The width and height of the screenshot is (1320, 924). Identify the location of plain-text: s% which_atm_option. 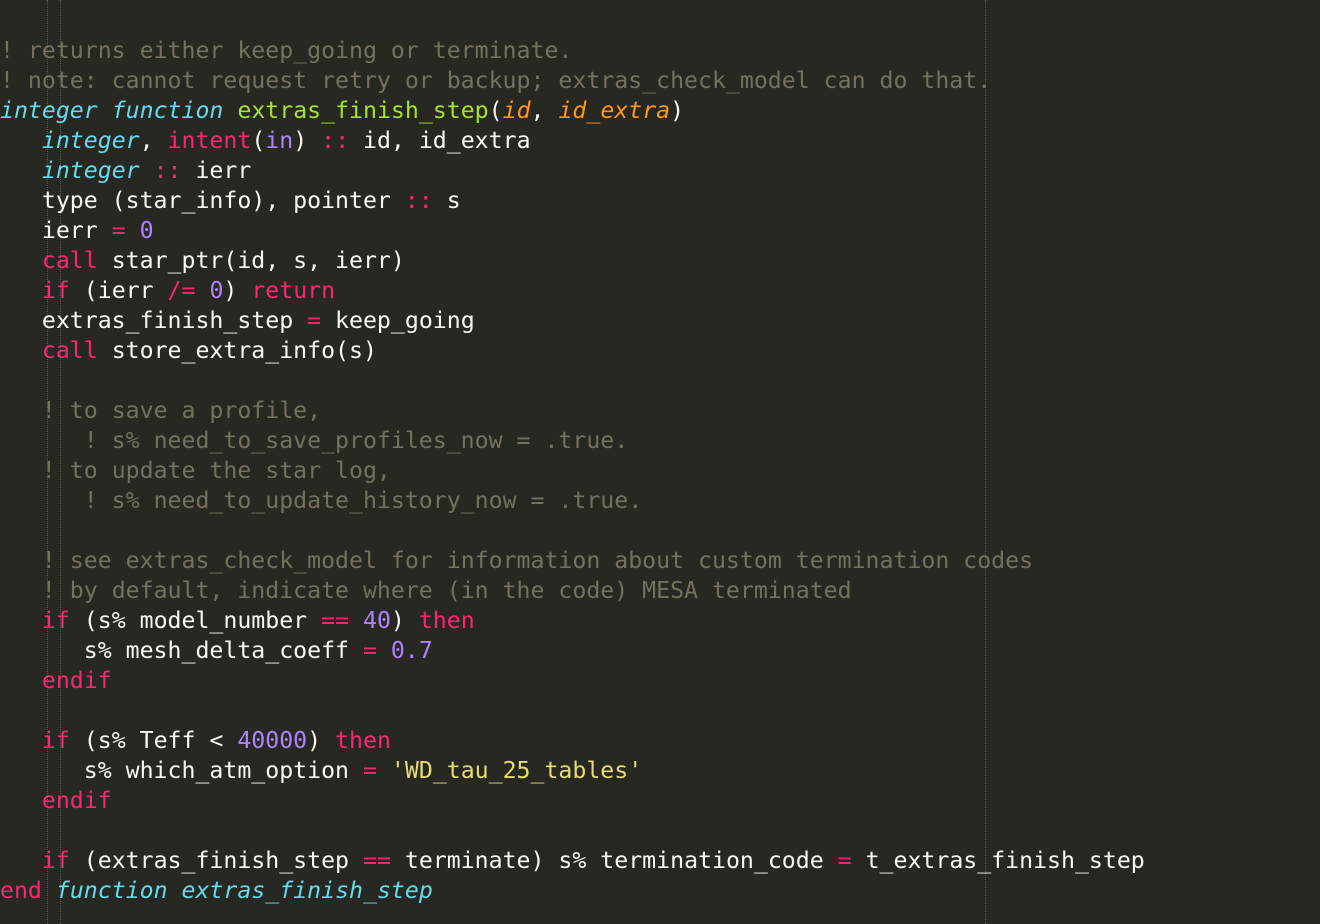
(181, 770).